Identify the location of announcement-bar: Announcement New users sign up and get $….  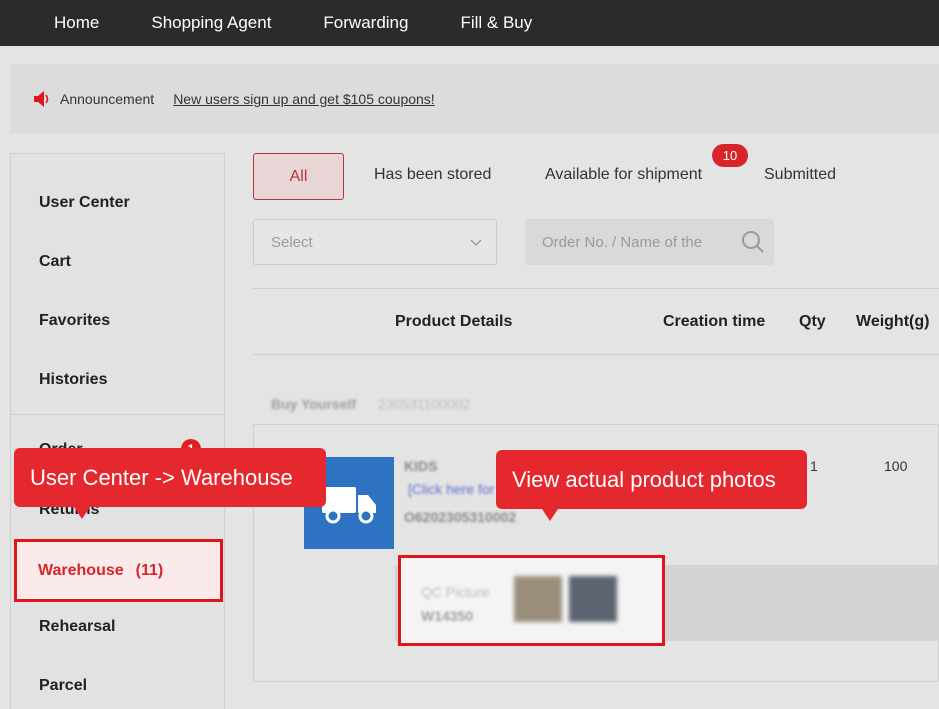
(474, 99).